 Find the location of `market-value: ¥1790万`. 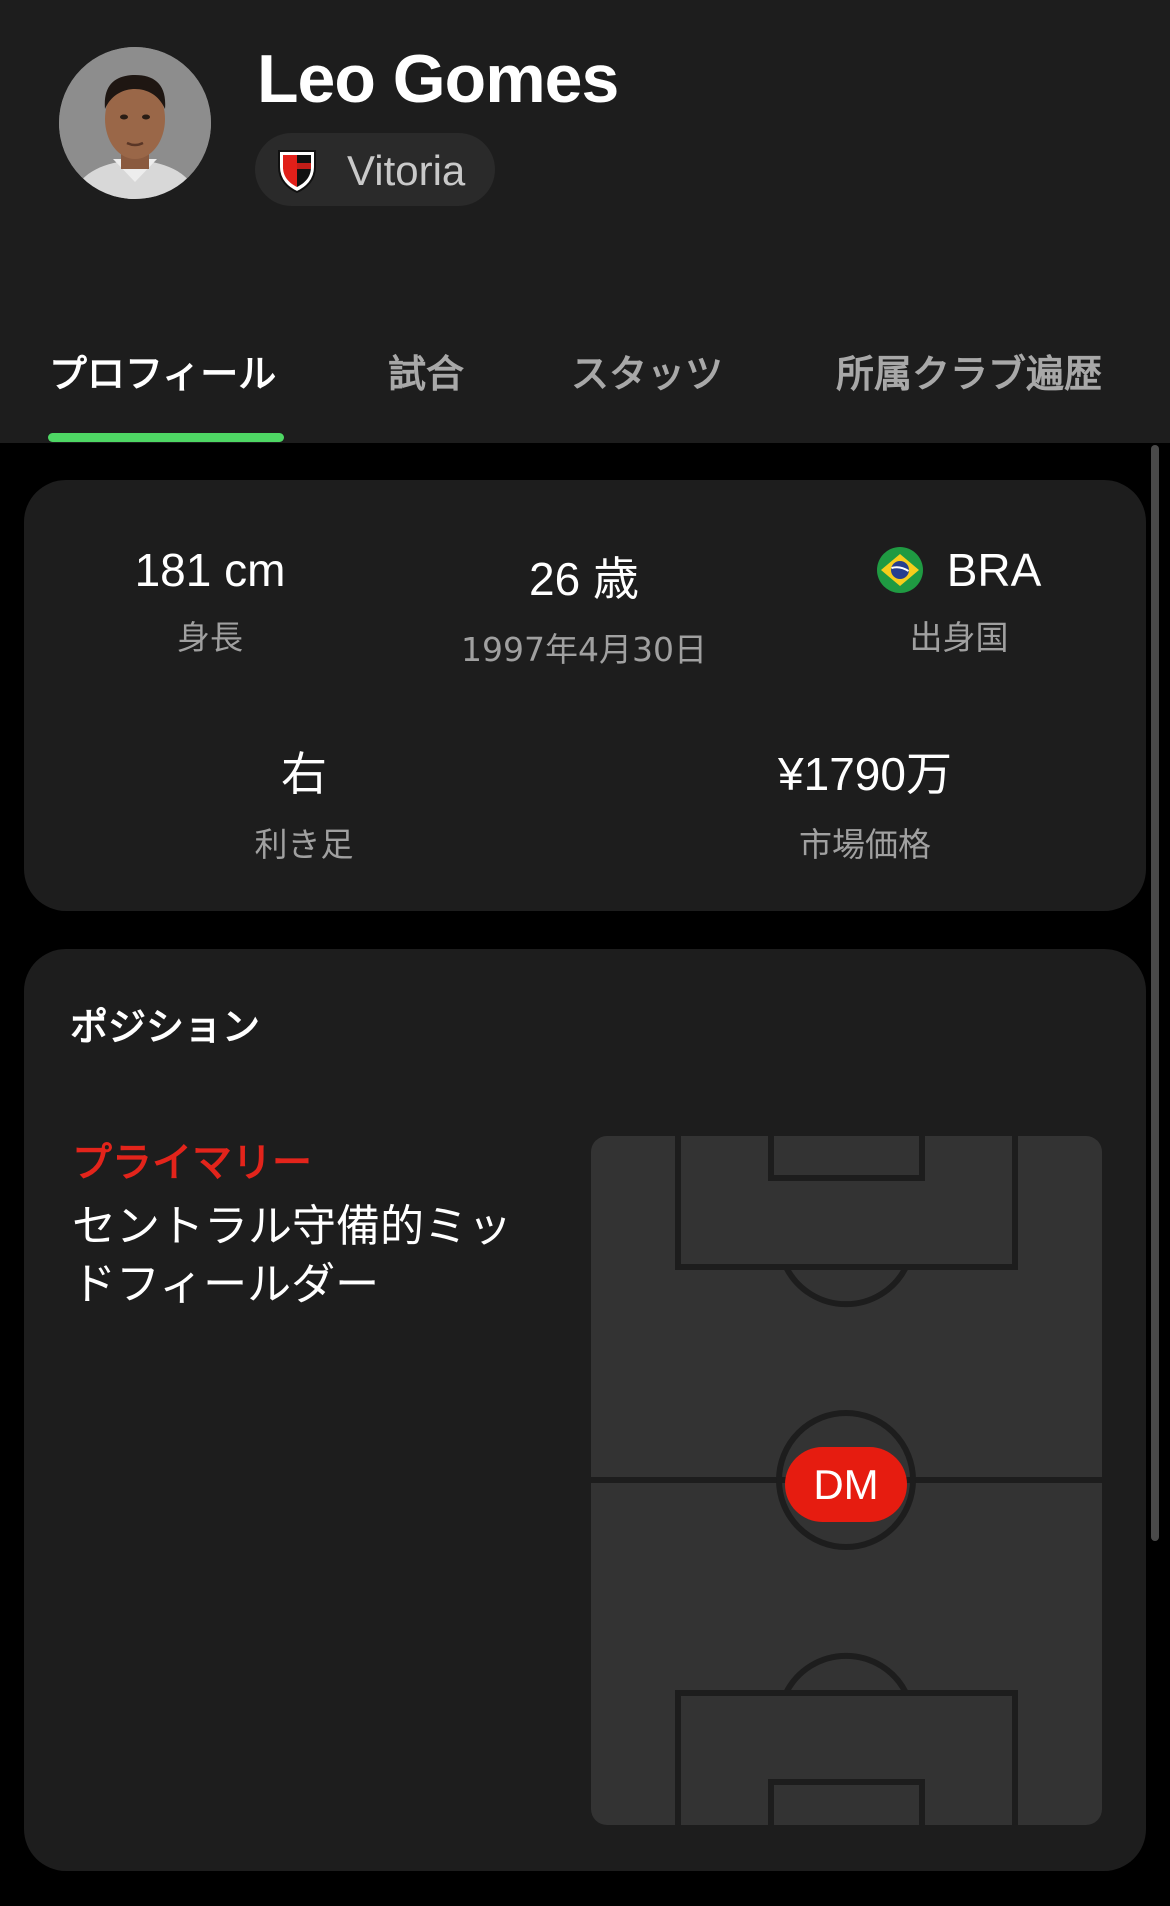

market-value: ¥1790万 is located at coordinates (865, 774).